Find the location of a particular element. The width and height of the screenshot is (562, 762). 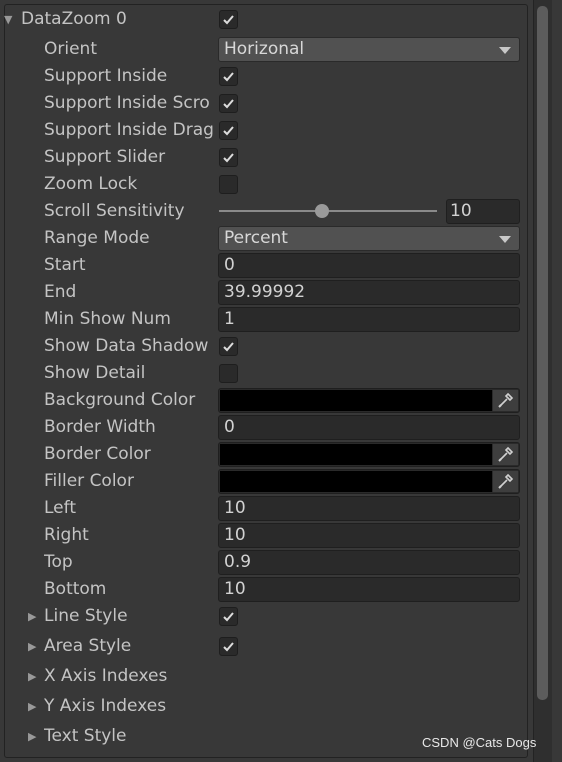

end-input: 39.99992 is located at coordinates (369, 292).